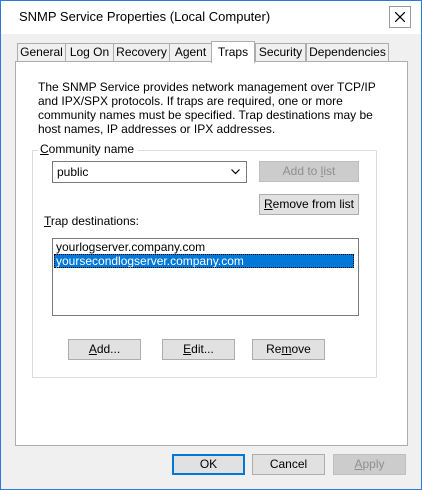  I want to click on chevron-down-icon, so click(235, 172).